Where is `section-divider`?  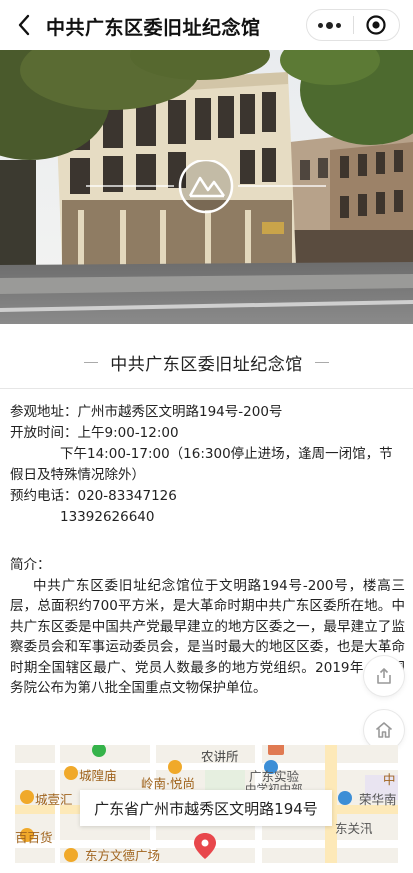
section-divider is located at coordinates (206, 388).